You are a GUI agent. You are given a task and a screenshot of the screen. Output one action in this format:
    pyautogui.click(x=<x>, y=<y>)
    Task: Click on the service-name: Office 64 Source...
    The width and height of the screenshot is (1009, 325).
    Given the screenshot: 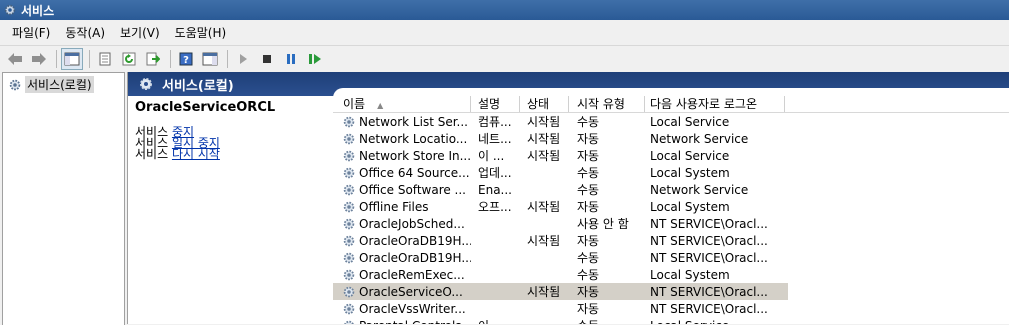 What is the action you would take?
    pyautogui.click(x=414, y=173)
    